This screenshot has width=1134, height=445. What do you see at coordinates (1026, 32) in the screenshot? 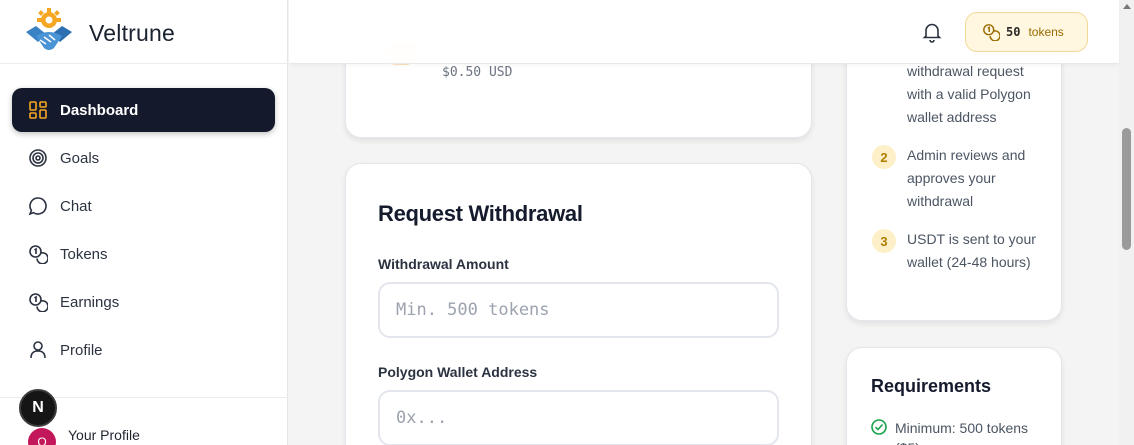
I see `token-balance-pill: 50 tokens` at bounding box center [1026, 32].